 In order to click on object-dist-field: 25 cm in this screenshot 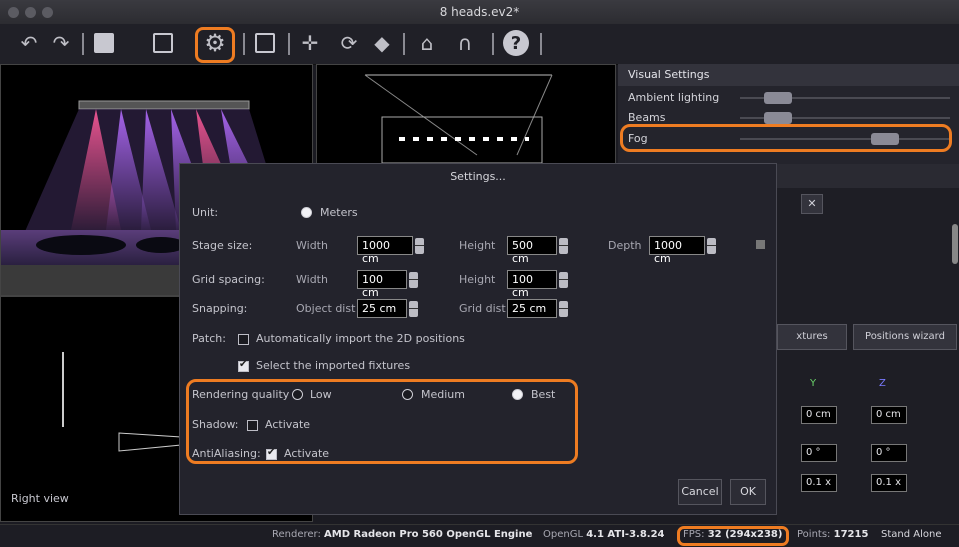, I will do `click(387, 308)`.